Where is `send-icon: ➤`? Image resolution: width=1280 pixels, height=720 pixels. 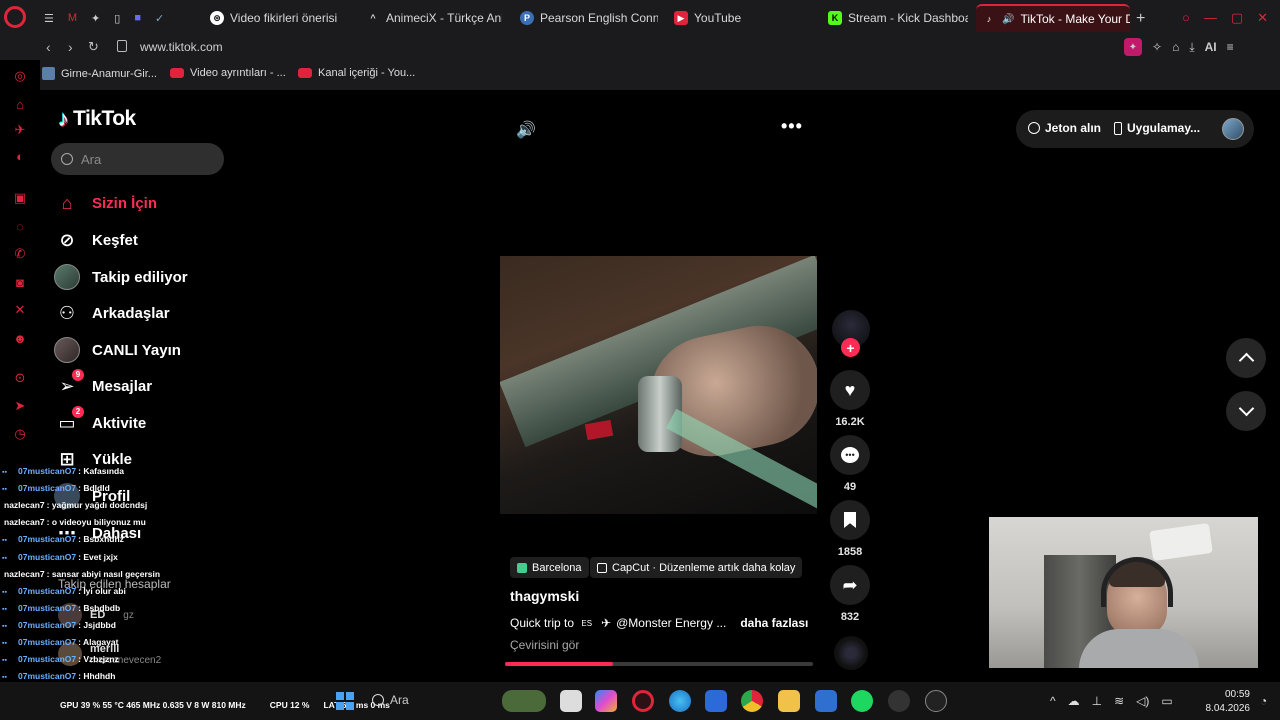
send-icon: ➤ is located at coordinates (20, 406).